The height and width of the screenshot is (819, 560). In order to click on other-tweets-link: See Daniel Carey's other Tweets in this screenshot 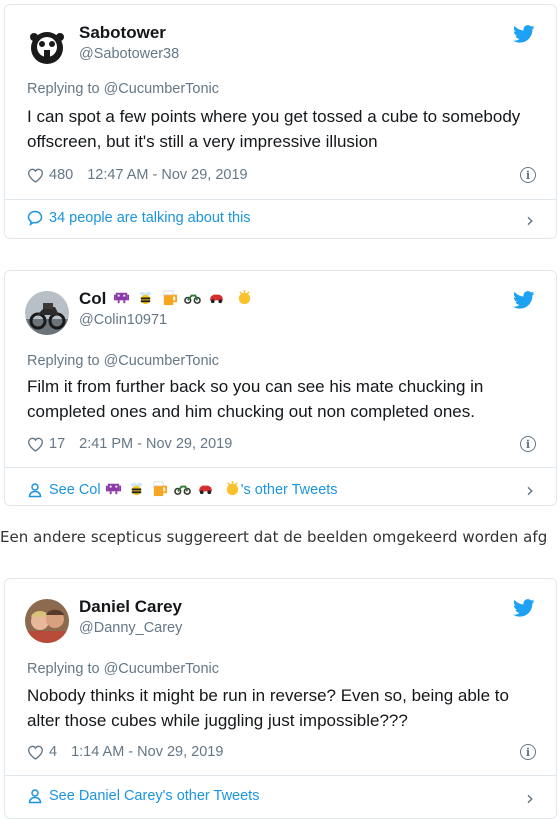, I will do `click(143, 796)`.